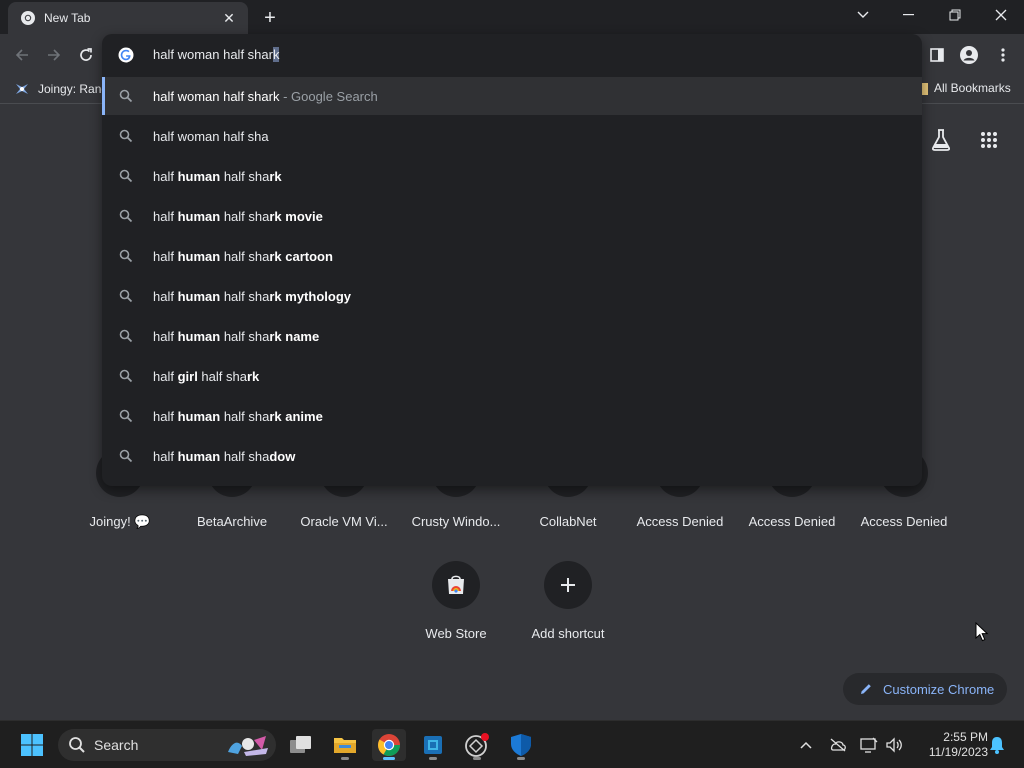  Describe the element at coordinates (964, 88) in the screenshot. I see `all-bookmarks: All Bookmarks` at that location.